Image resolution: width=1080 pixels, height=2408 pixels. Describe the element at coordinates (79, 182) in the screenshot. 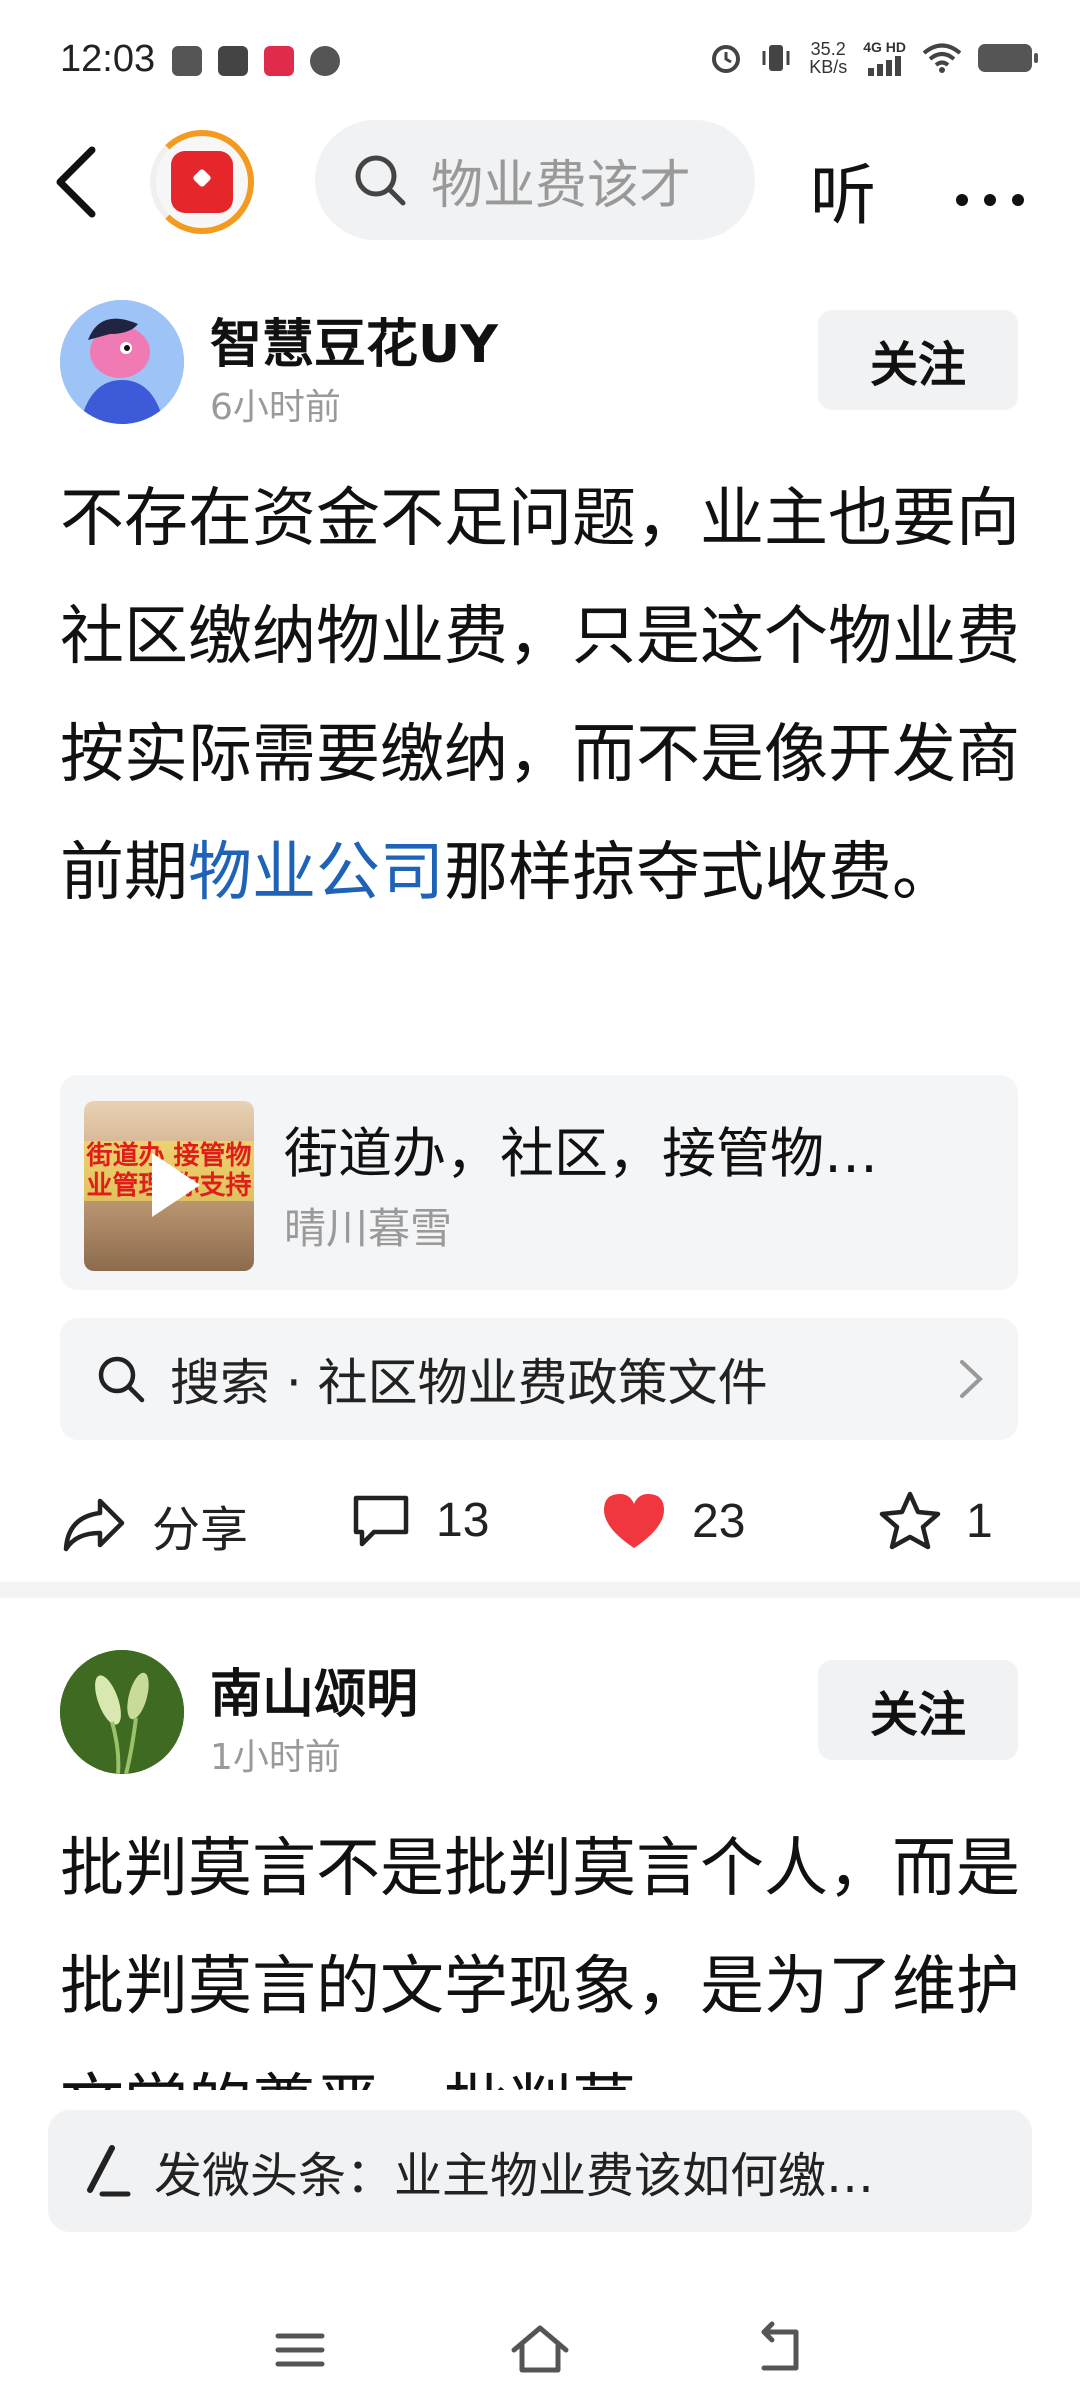

I see `back-icon` at that location.